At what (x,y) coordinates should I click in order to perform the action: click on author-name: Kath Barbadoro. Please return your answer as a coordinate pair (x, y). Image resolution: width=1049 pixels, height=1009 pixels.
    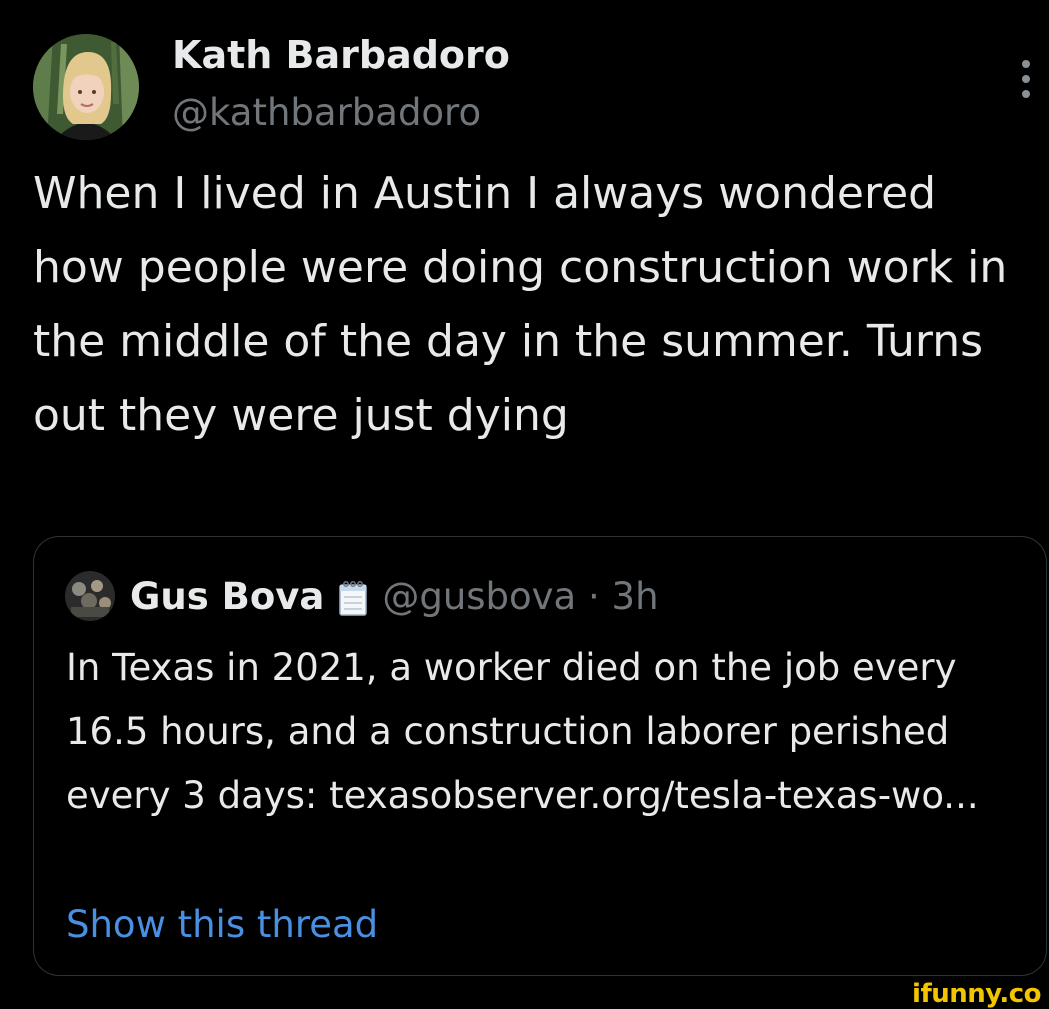
    Looking at the image, I should click on (341, 55).